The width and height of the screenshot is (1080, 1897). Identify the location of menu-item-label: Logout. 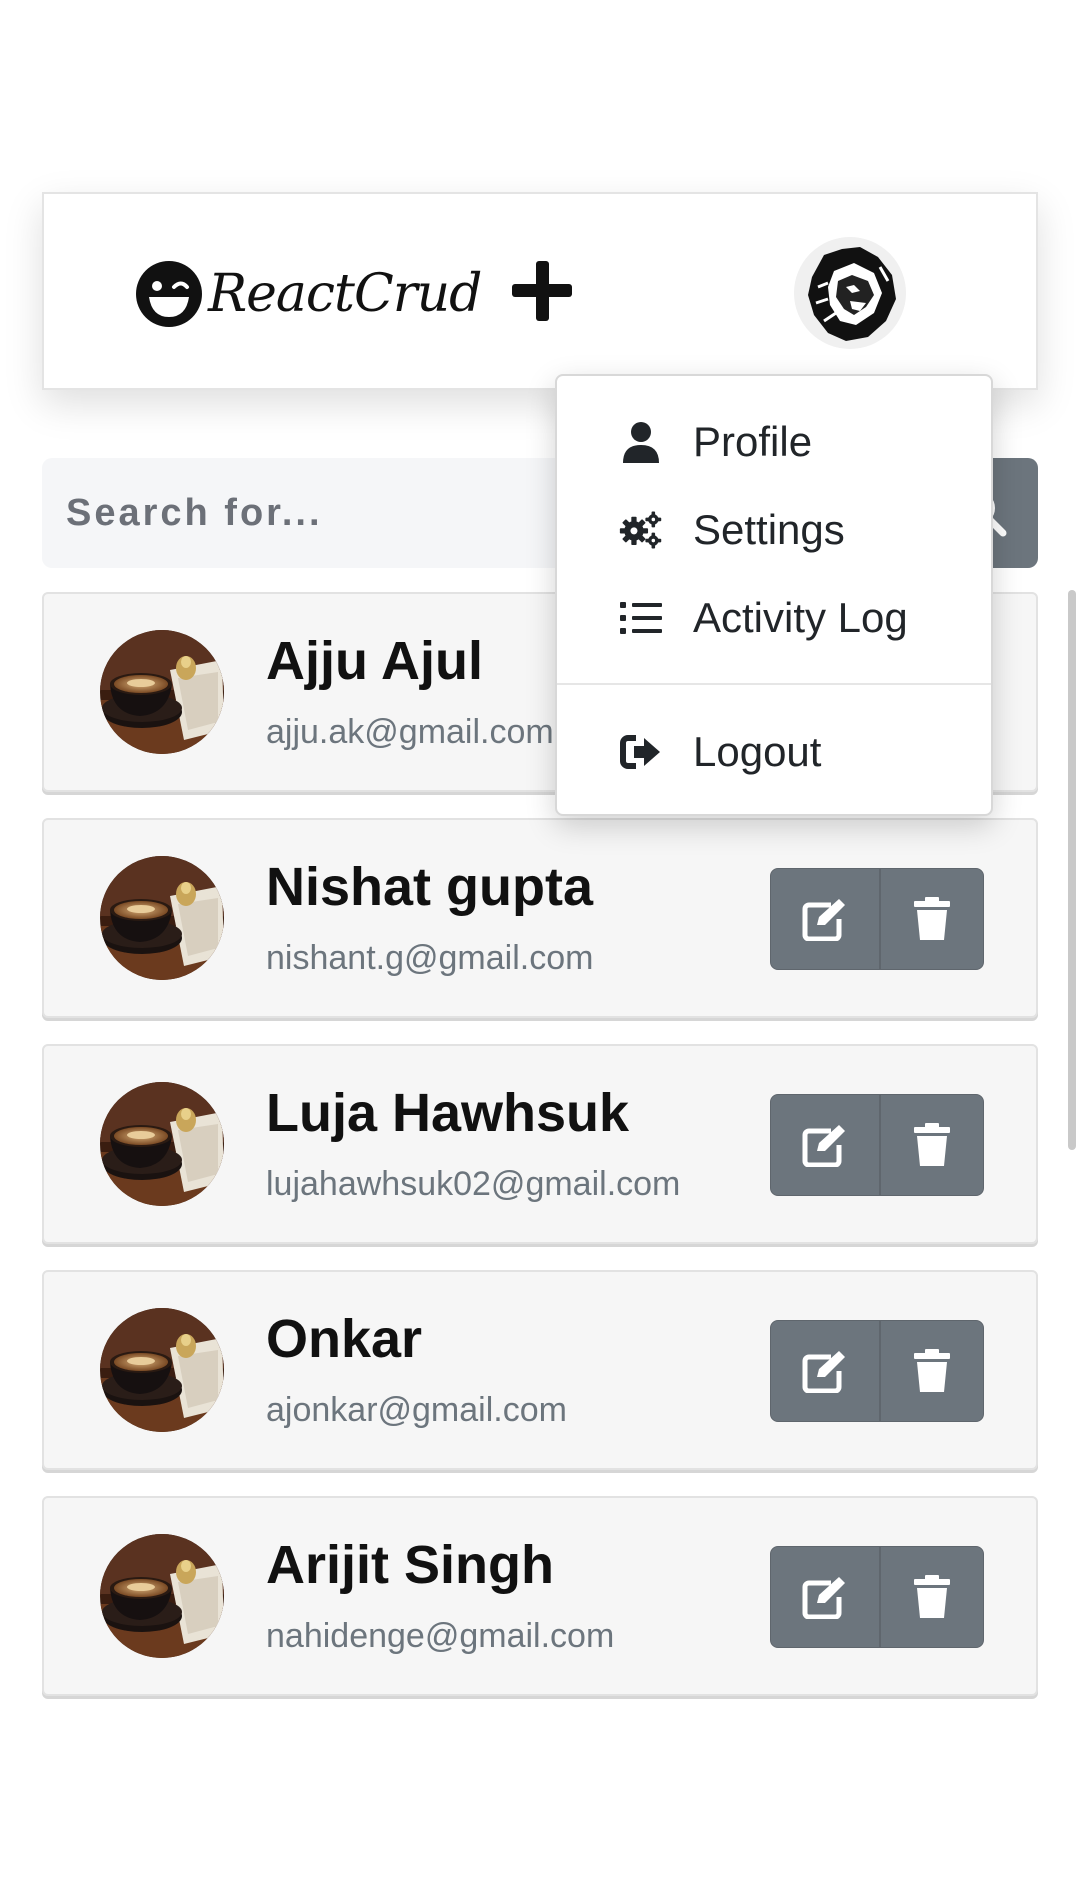
(757, 751).